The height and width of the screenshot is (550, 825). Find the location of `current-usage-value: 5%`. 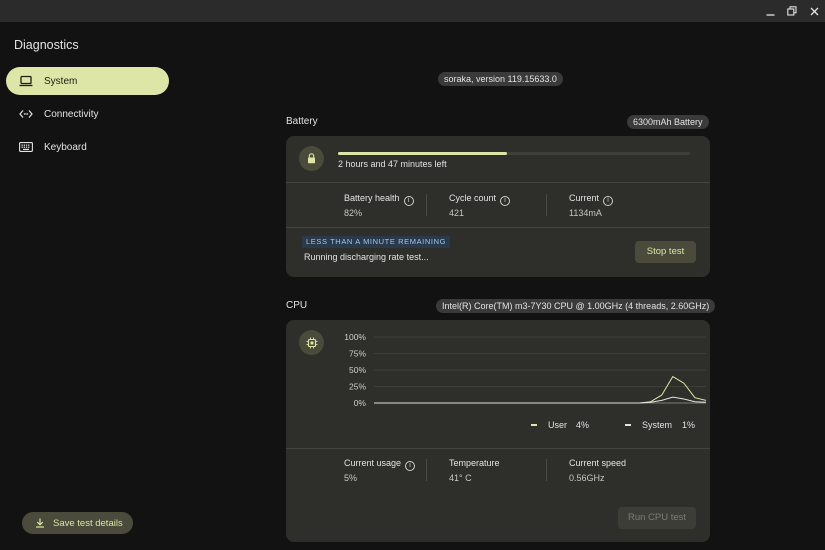

current-usage-value: 5% is located at coordinates (351, 478).